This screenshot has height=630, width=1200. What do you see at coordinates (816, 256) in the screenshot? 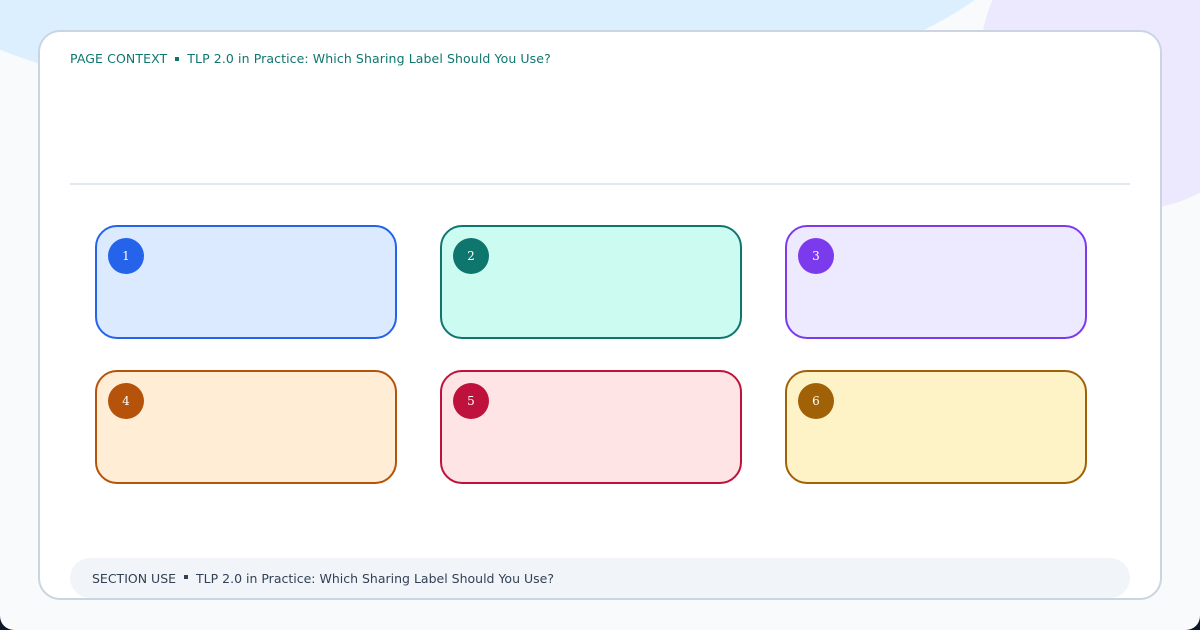
I see `number-badge-3: 3` at bounding box center [816, 256].